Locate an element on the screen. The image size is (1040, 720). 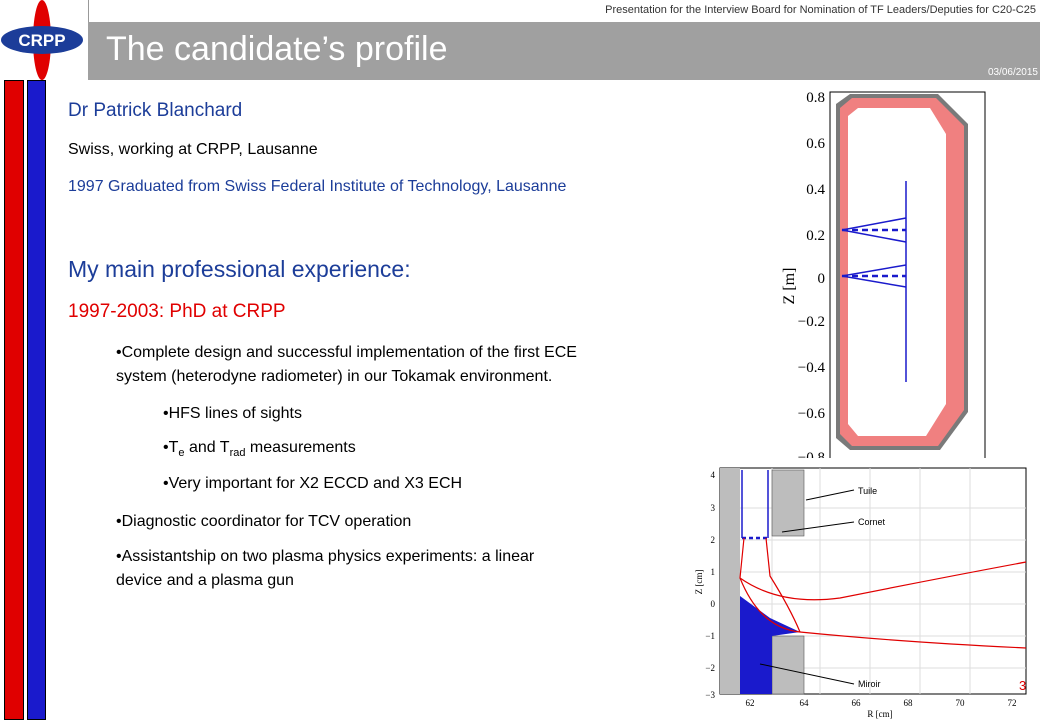
dxtick-70: 70 is located at coordinates (961, 703).